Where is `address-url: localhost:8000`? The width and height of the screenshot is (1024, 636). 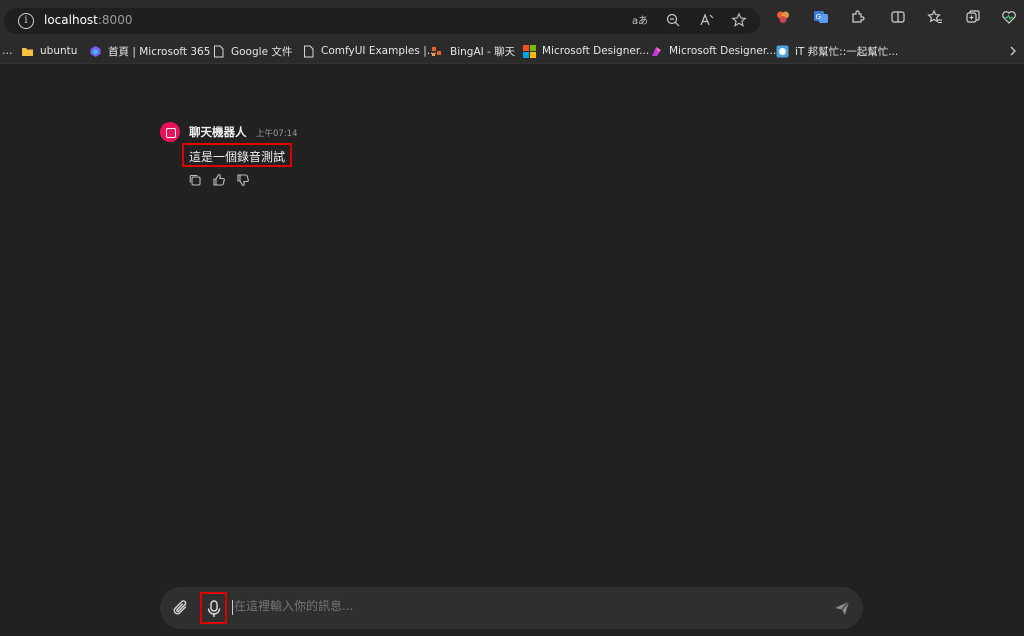 address-url: localhost:8000 is located at coordinates (88, 20).